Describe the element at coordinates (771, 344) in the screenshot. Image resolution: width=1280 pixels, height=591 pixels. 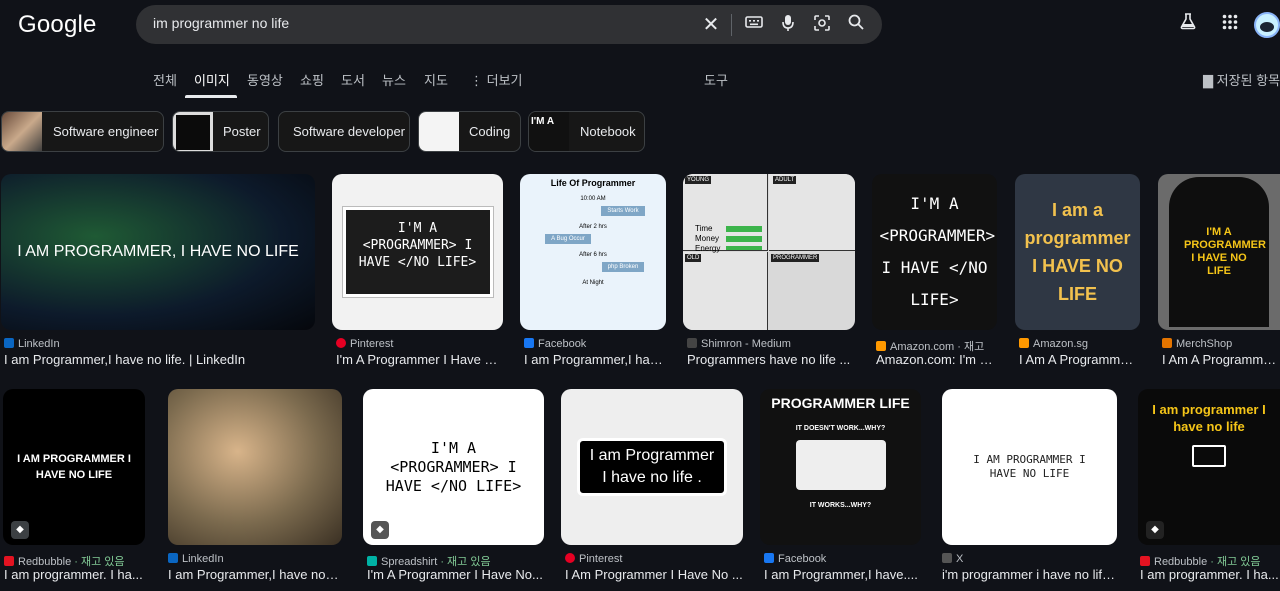
I see `result-source: Shimron - Medium` at that location.